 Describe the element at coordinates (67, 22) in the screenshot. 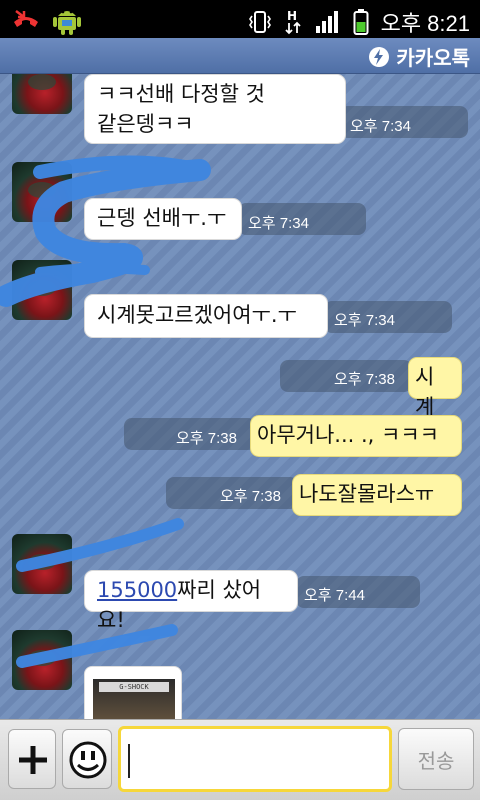

I see `android-icon` at that location.